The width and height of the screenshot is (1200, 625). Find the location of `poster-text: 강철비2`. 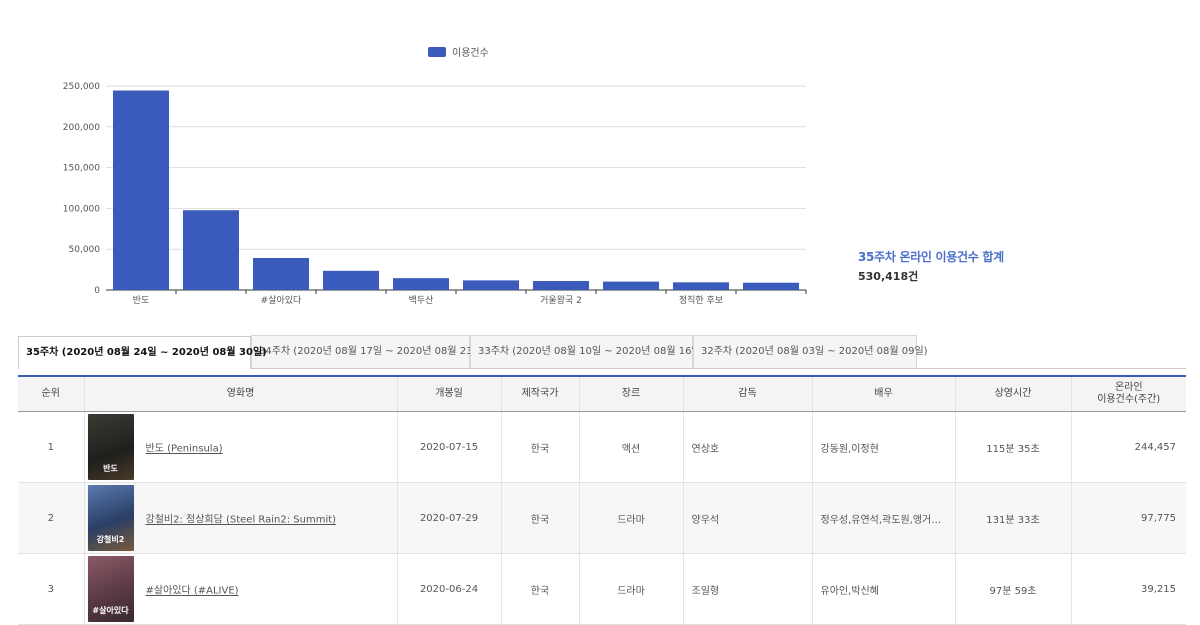

poster-text: 강철비2 is located at coordinates (110, 539).